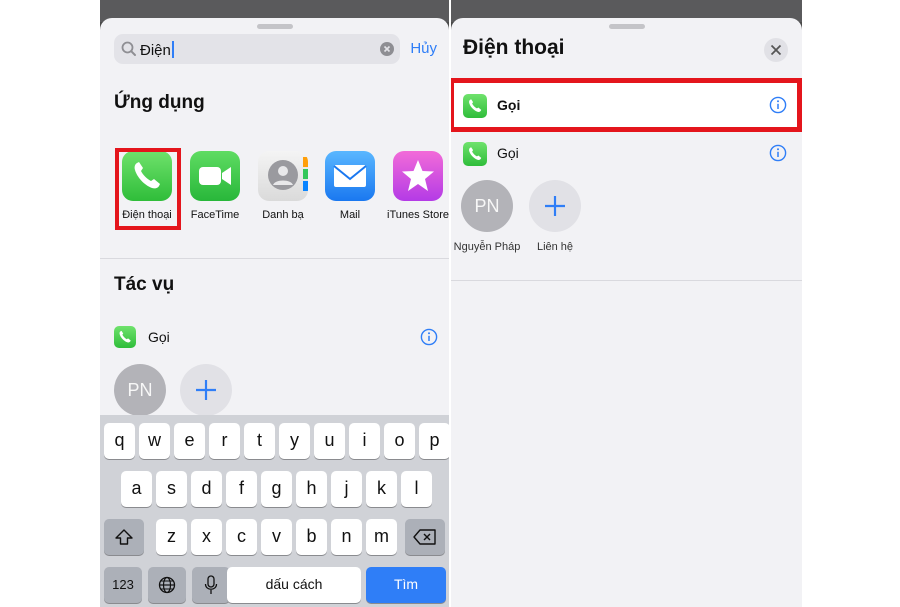 This screenshot has width=900, height=607. Describe the element at coordinates (241, 489) in the screenshot. I see `key-f: f` at that location.